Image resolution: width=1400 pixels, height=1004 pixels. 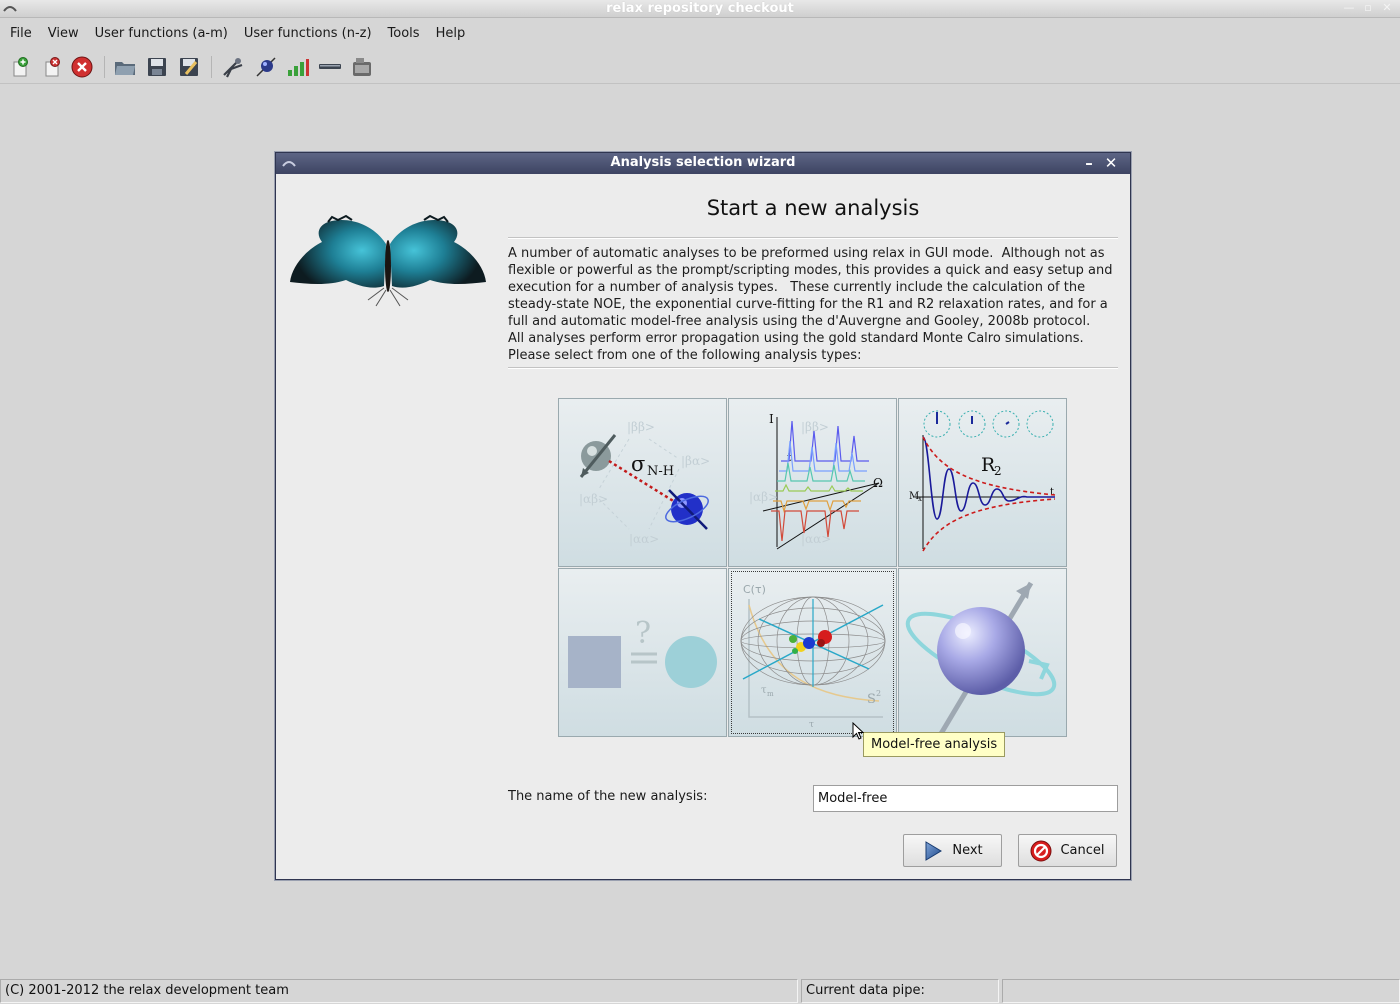 I want to click on sigma-label: σ, so click(x=638, y=464).